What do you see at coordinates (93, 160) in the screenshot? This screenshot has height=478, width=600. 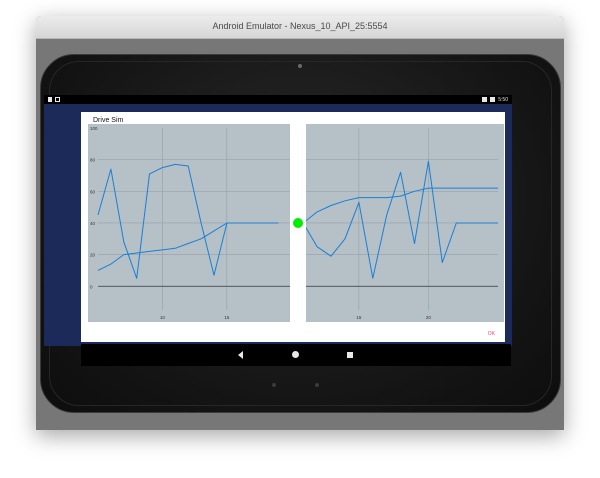 I see `y-tick-label: 80` at bounding box center [93, 160].